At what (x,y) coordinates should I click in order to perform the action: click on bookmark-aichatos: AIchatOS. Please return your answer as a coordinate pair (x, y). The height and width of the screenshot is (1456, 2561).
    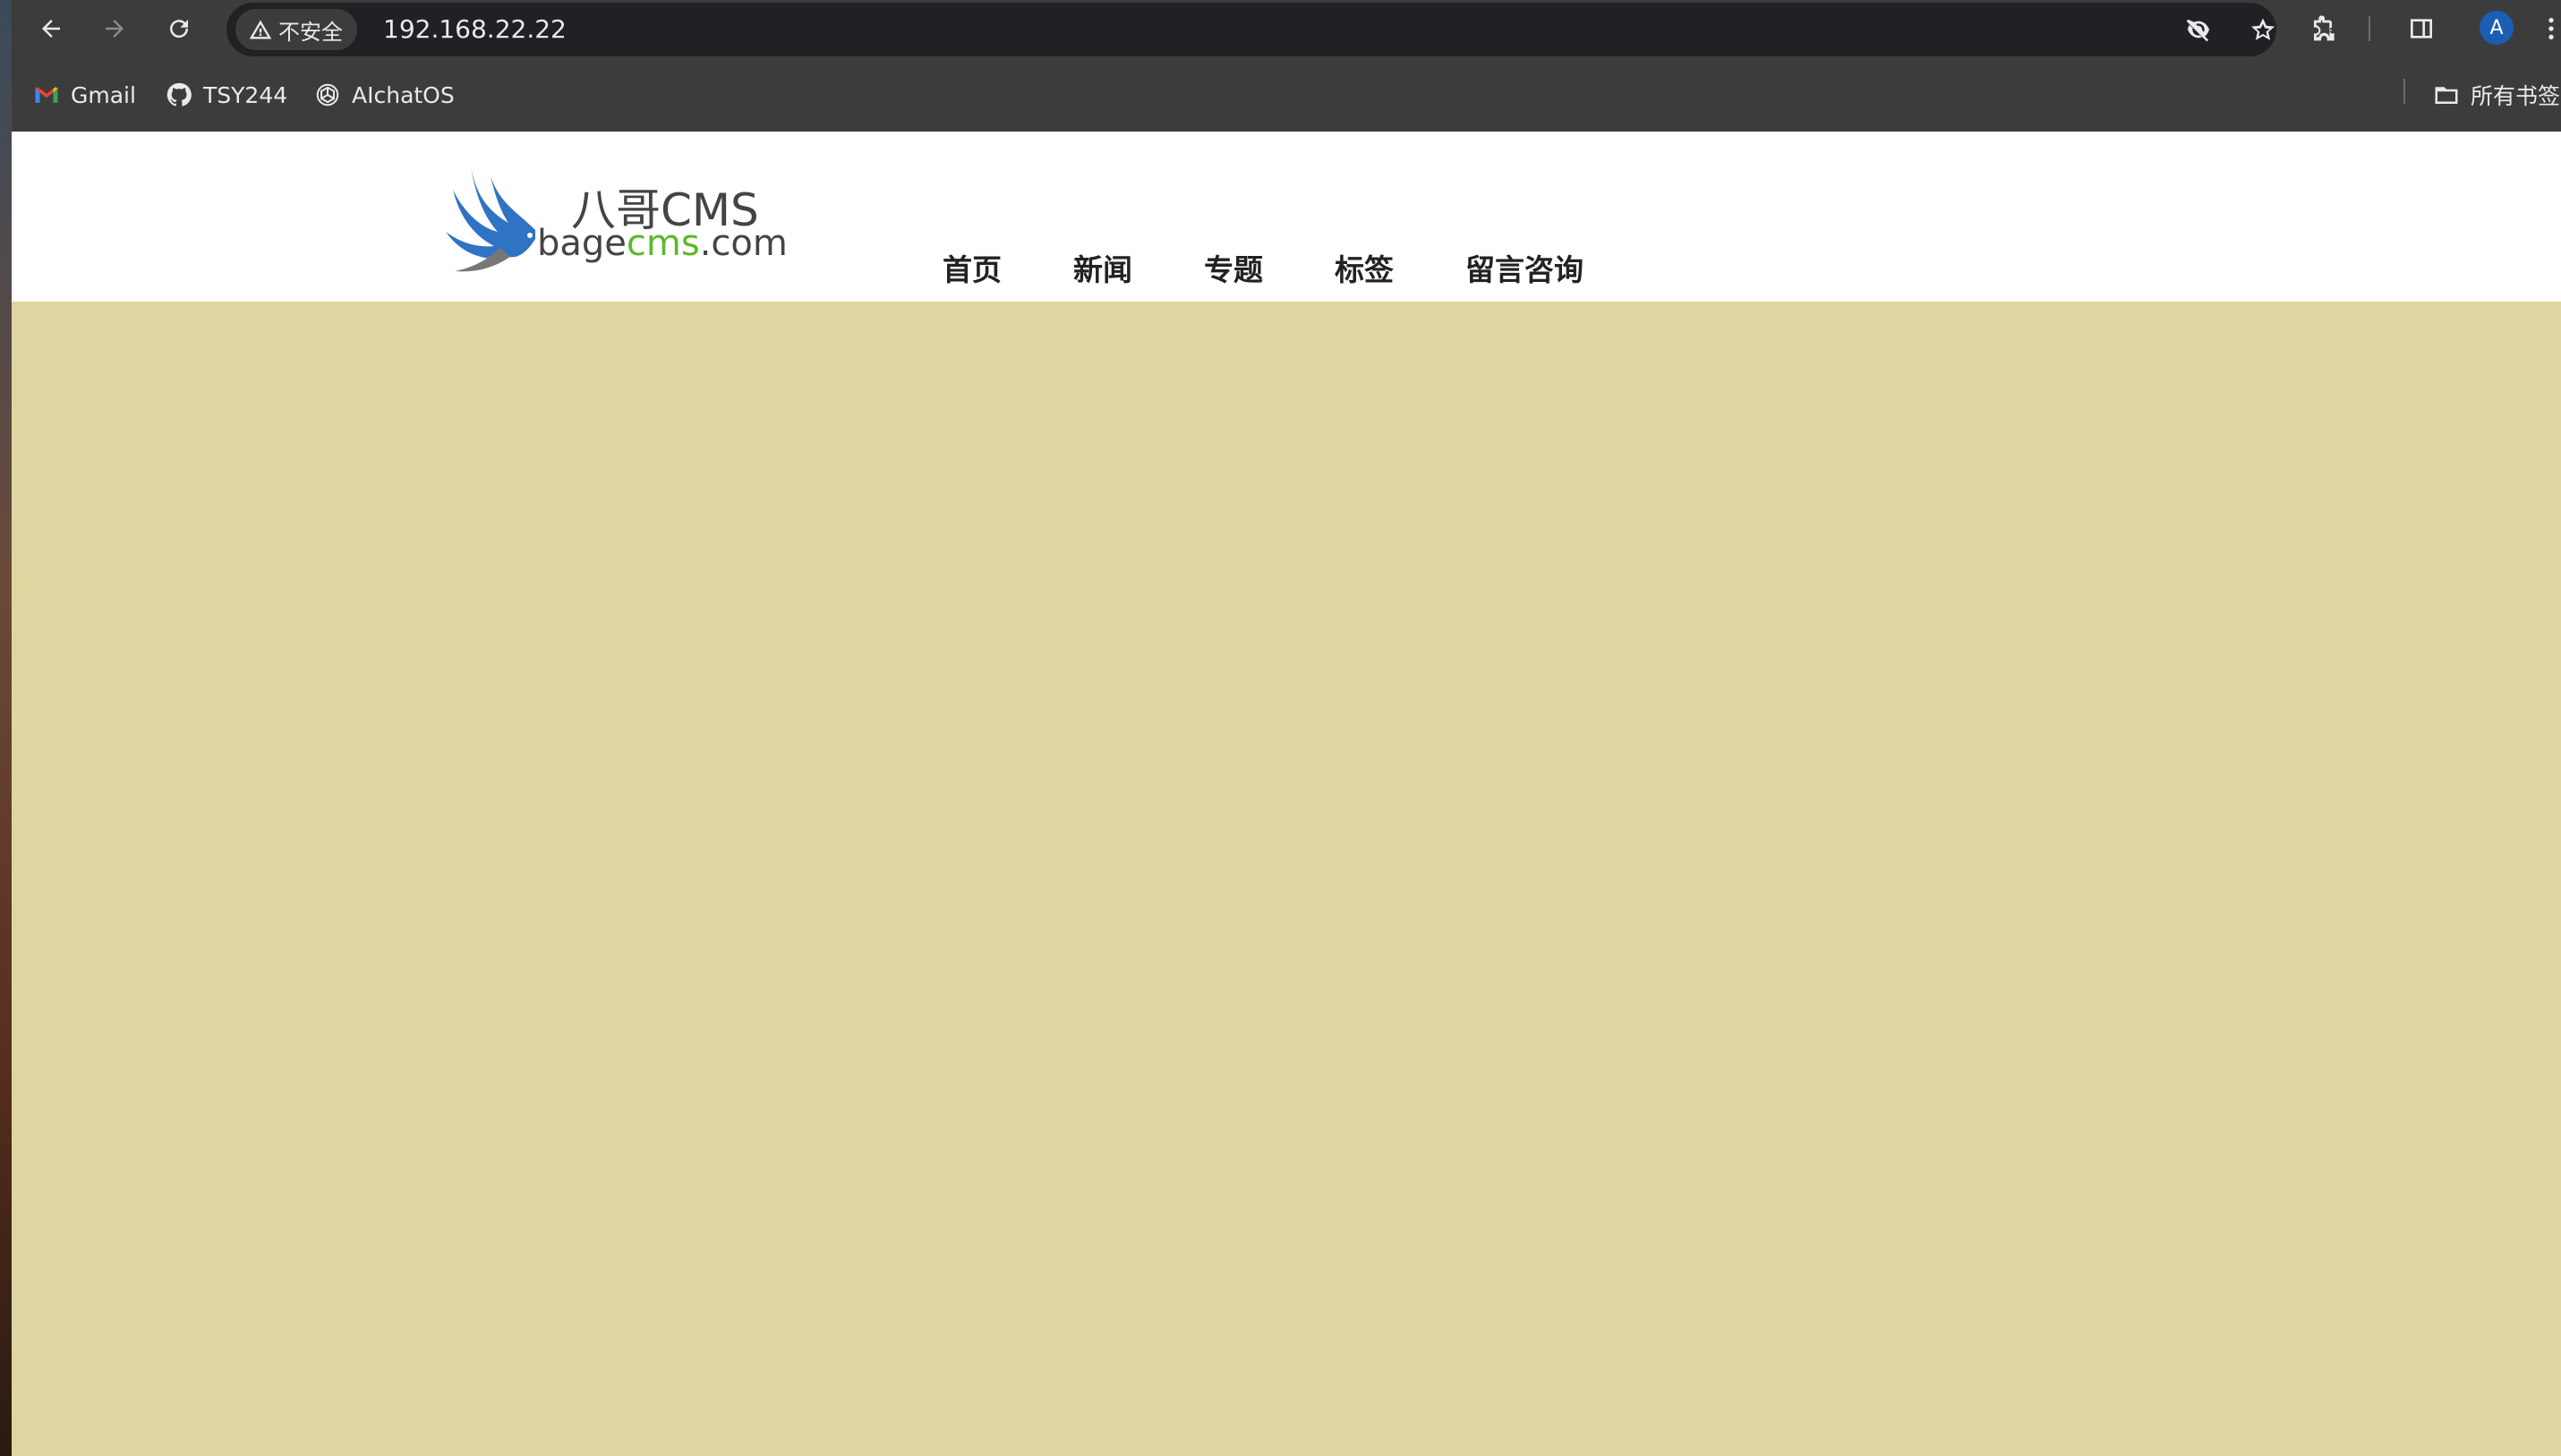
    Looking at the image, I should click on (384, 95).